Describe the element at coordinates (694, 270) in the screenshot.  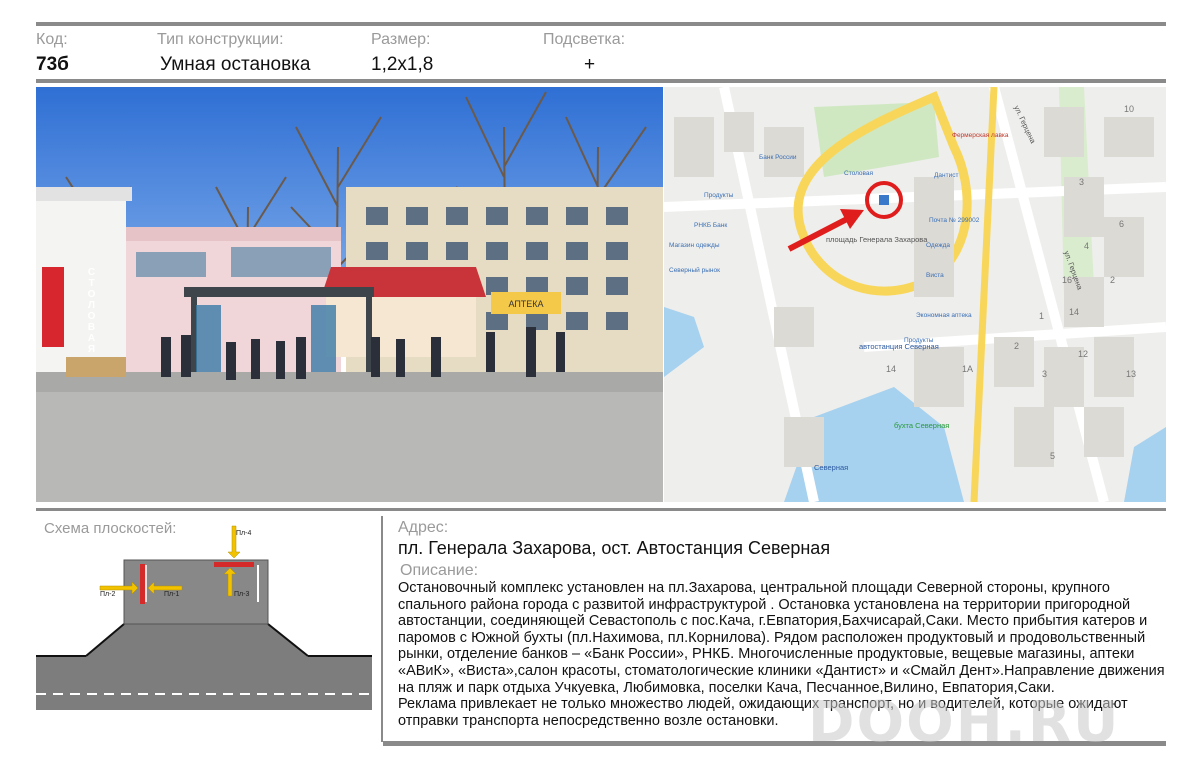
I see `poi-market: Северный рынок` at that location.